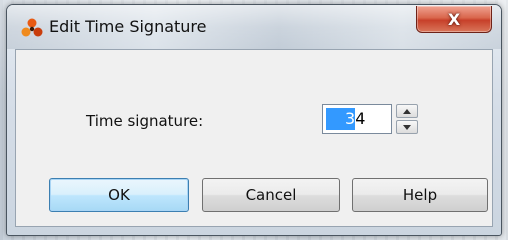 The width and height of the screenshot is (508, 240). What do you see at coordinates (32, 27) in the screenshot?
I see `app-icon` at bounding box center [32, 27].